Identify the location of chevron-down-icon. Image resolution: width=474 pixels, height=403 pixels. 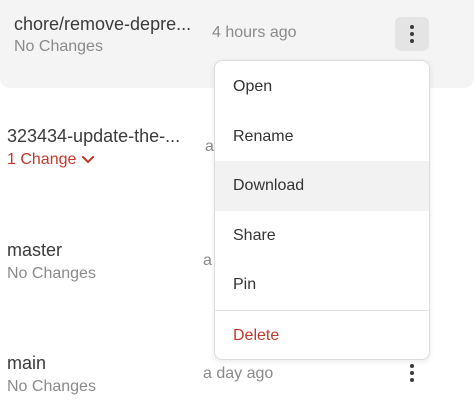
(88, 159).